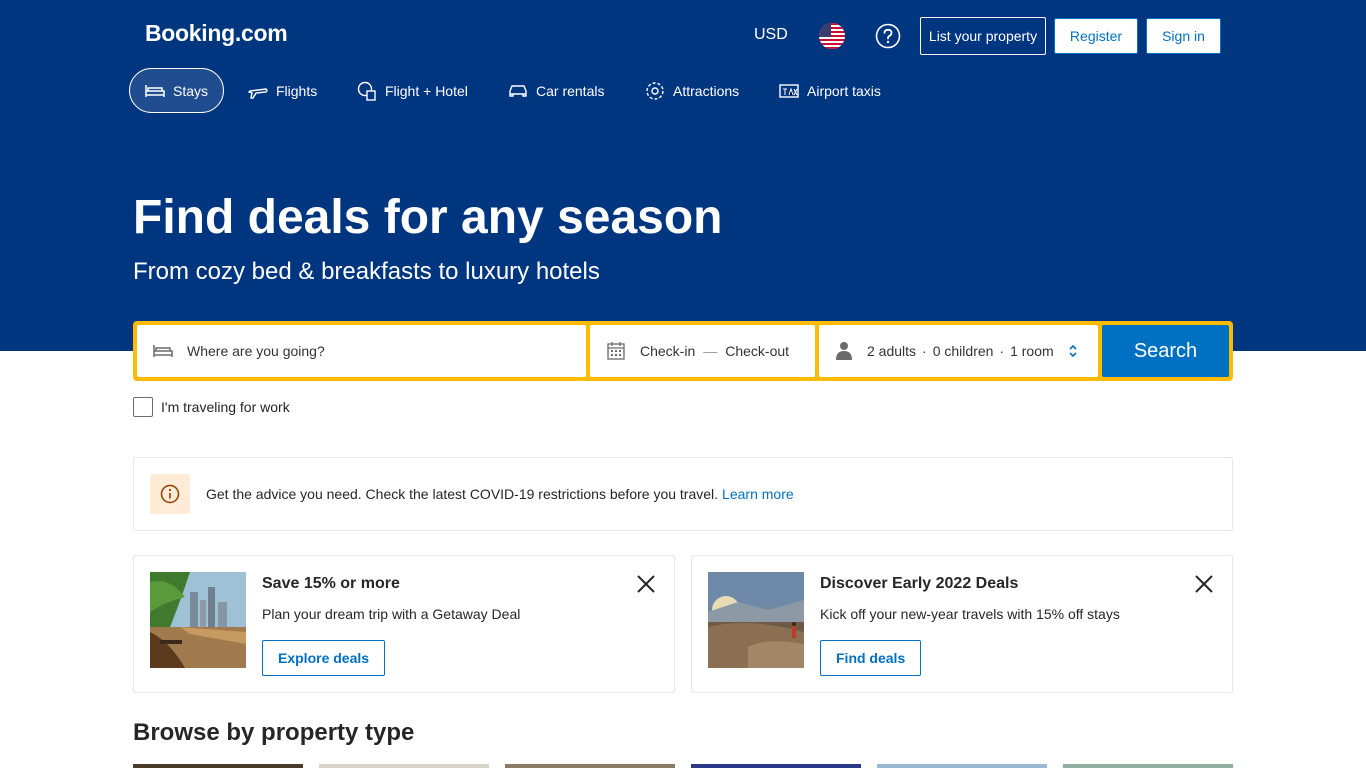 The width and height of the screenshot is (1366, 768). I want to click on nav-car-rentals: Car rentals, so click(556, 90).